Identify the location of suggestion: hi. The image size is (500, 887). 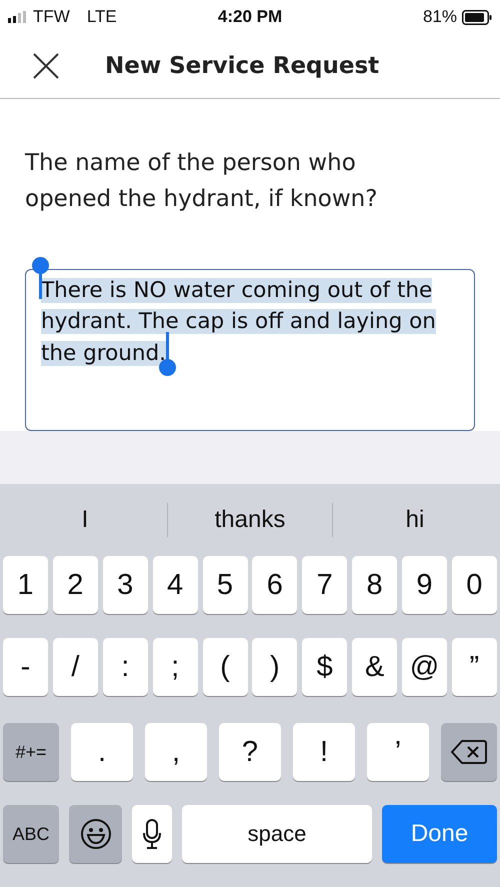
(415, 520).